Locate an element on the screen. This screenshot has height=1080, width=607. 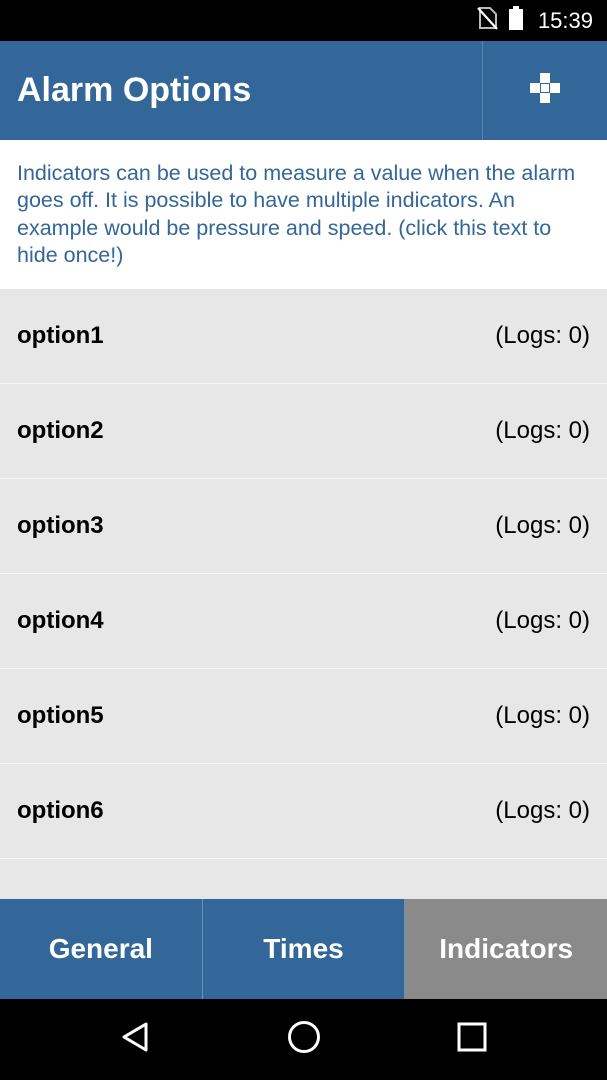
plus-icon is located at coordinates (545, 90).